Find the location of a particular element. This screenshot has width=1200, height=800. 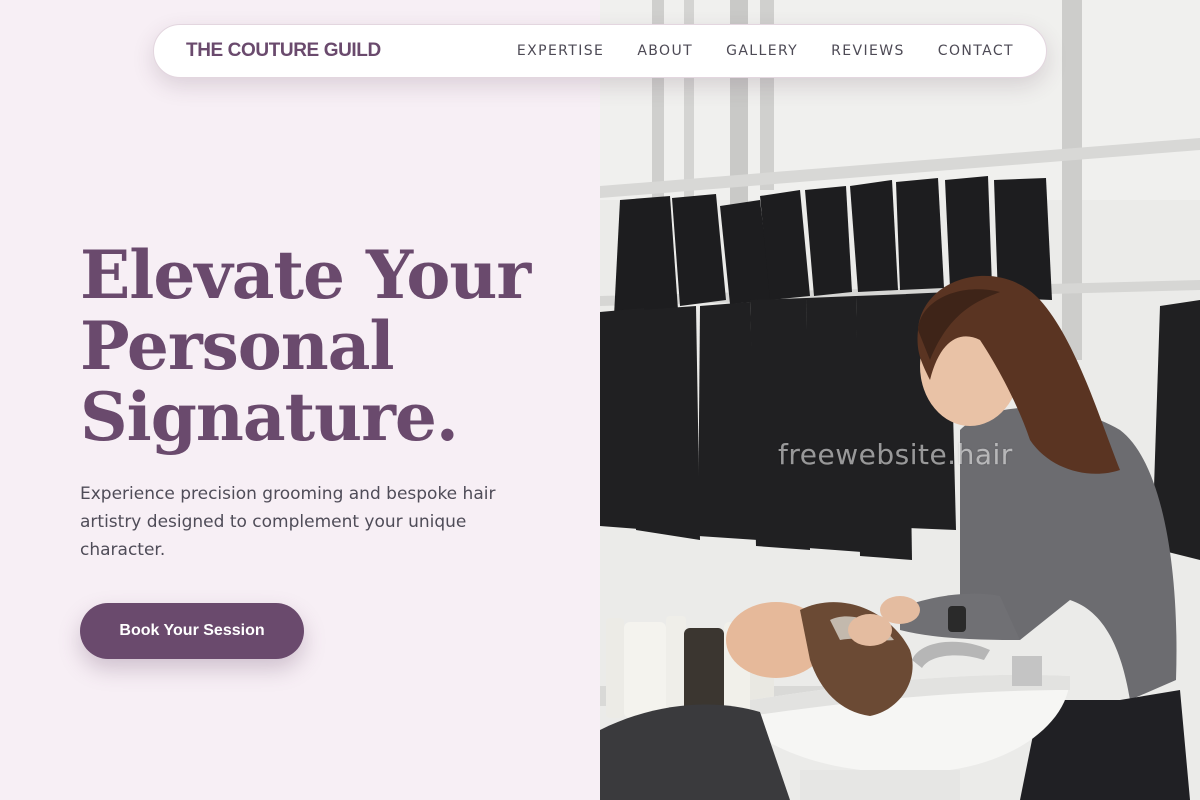

nav-links: EXPERTISE ABOUT GALLERY REVIEWS CONTACT is located at coordinates (765, 51).